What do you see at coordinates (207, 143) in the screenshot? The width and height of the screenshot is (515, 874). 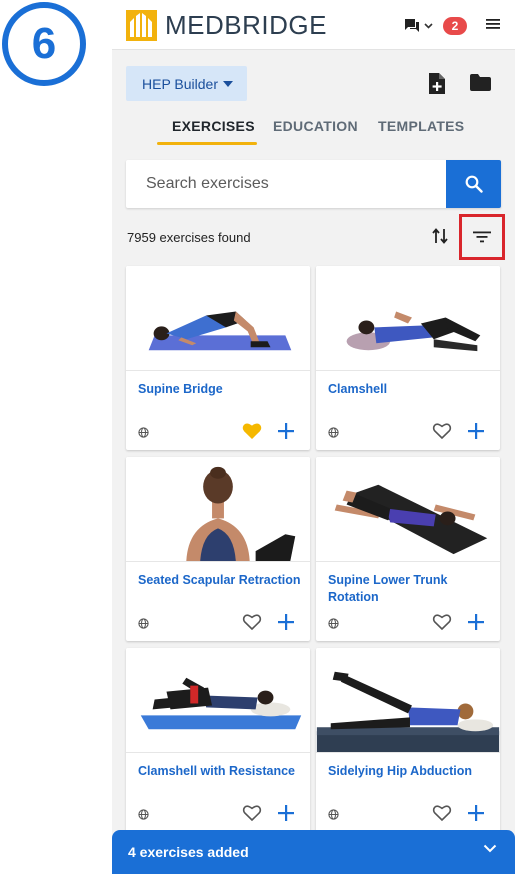 I see `active-tab-indicator` at bounding box center [207, 143].